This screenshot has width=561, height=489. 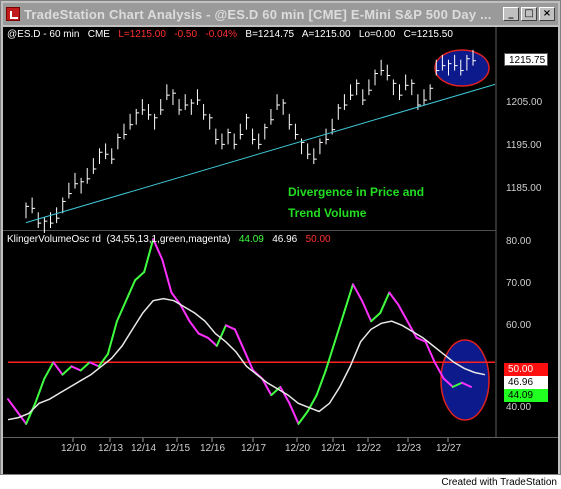 I want to click on price-tick-1195: 1195.00, so click(x=524, y=145).